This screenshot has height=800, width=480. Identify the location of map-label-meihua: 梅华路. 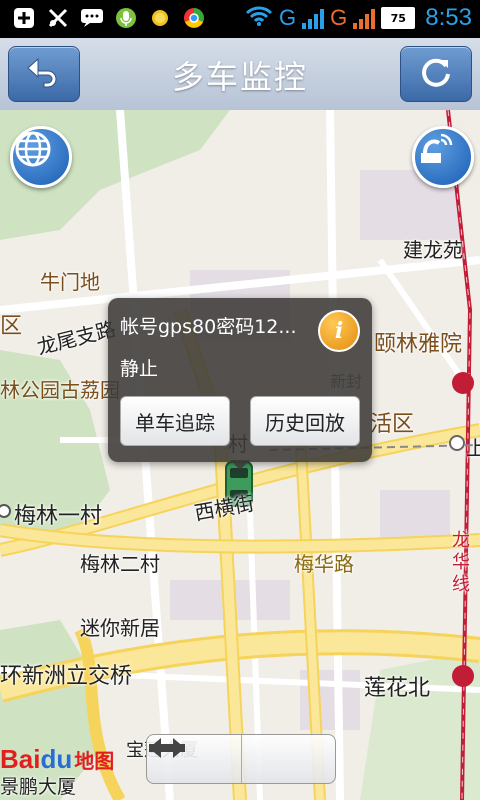
(324, 564).